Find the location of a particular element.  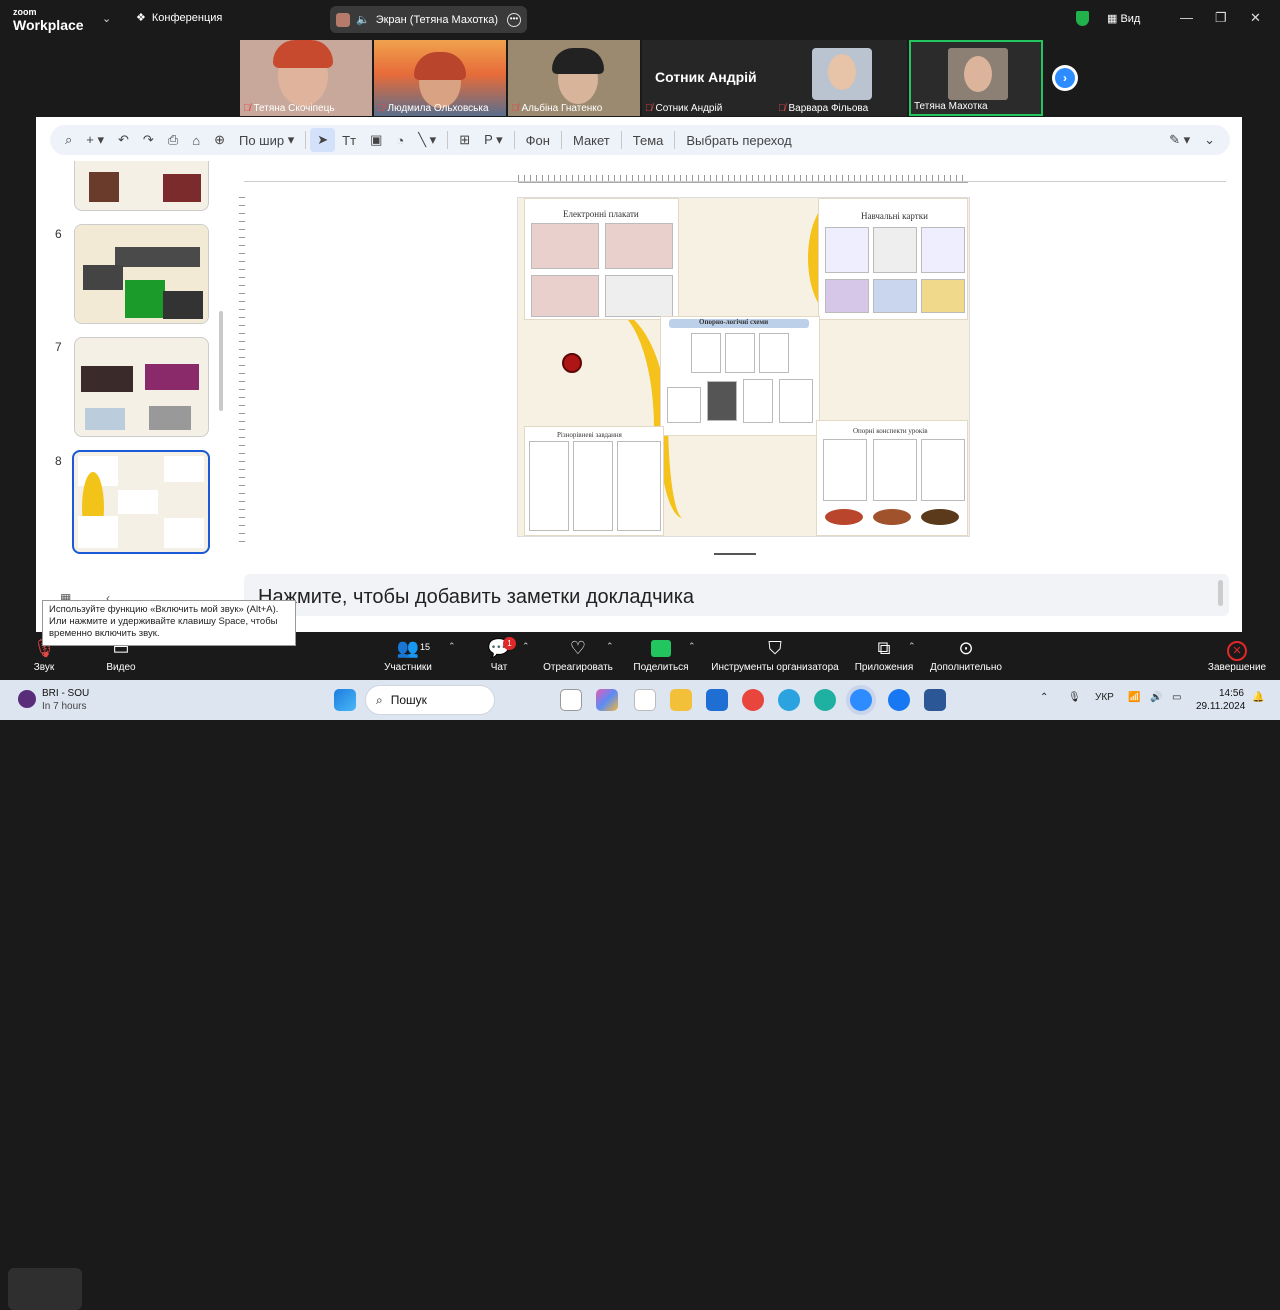

start-icon is located at coordinates (345, 700).